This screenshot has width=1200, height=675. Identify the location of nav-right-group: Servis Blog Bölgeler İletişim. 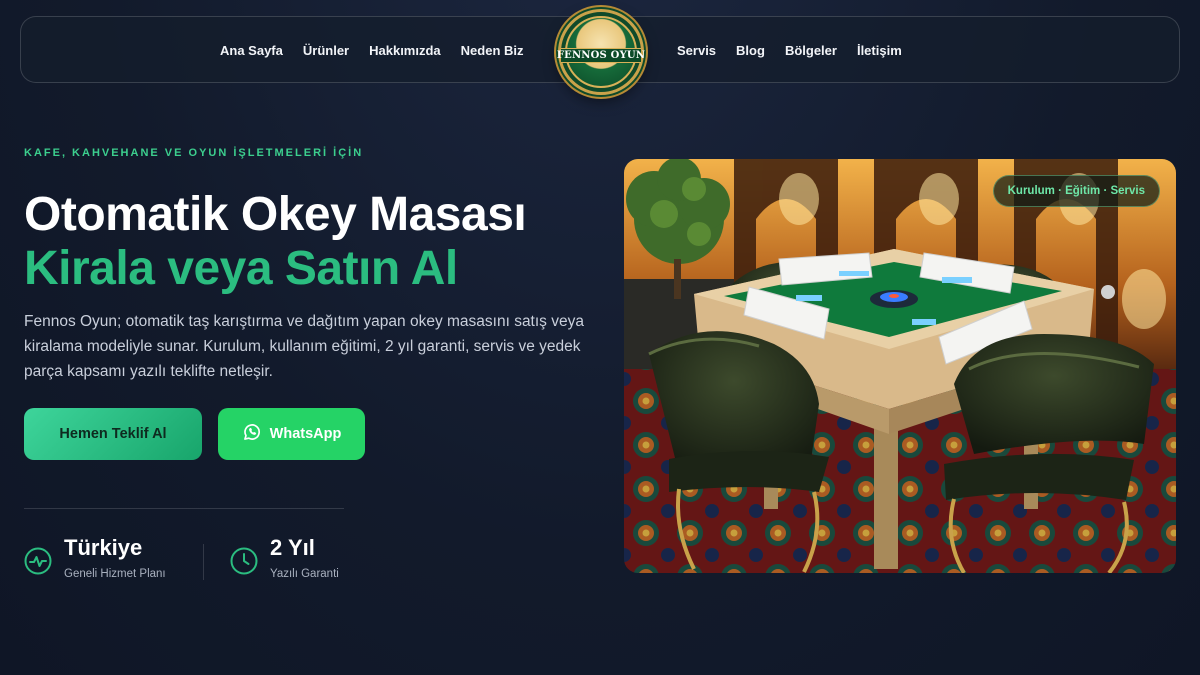
(789, 50).